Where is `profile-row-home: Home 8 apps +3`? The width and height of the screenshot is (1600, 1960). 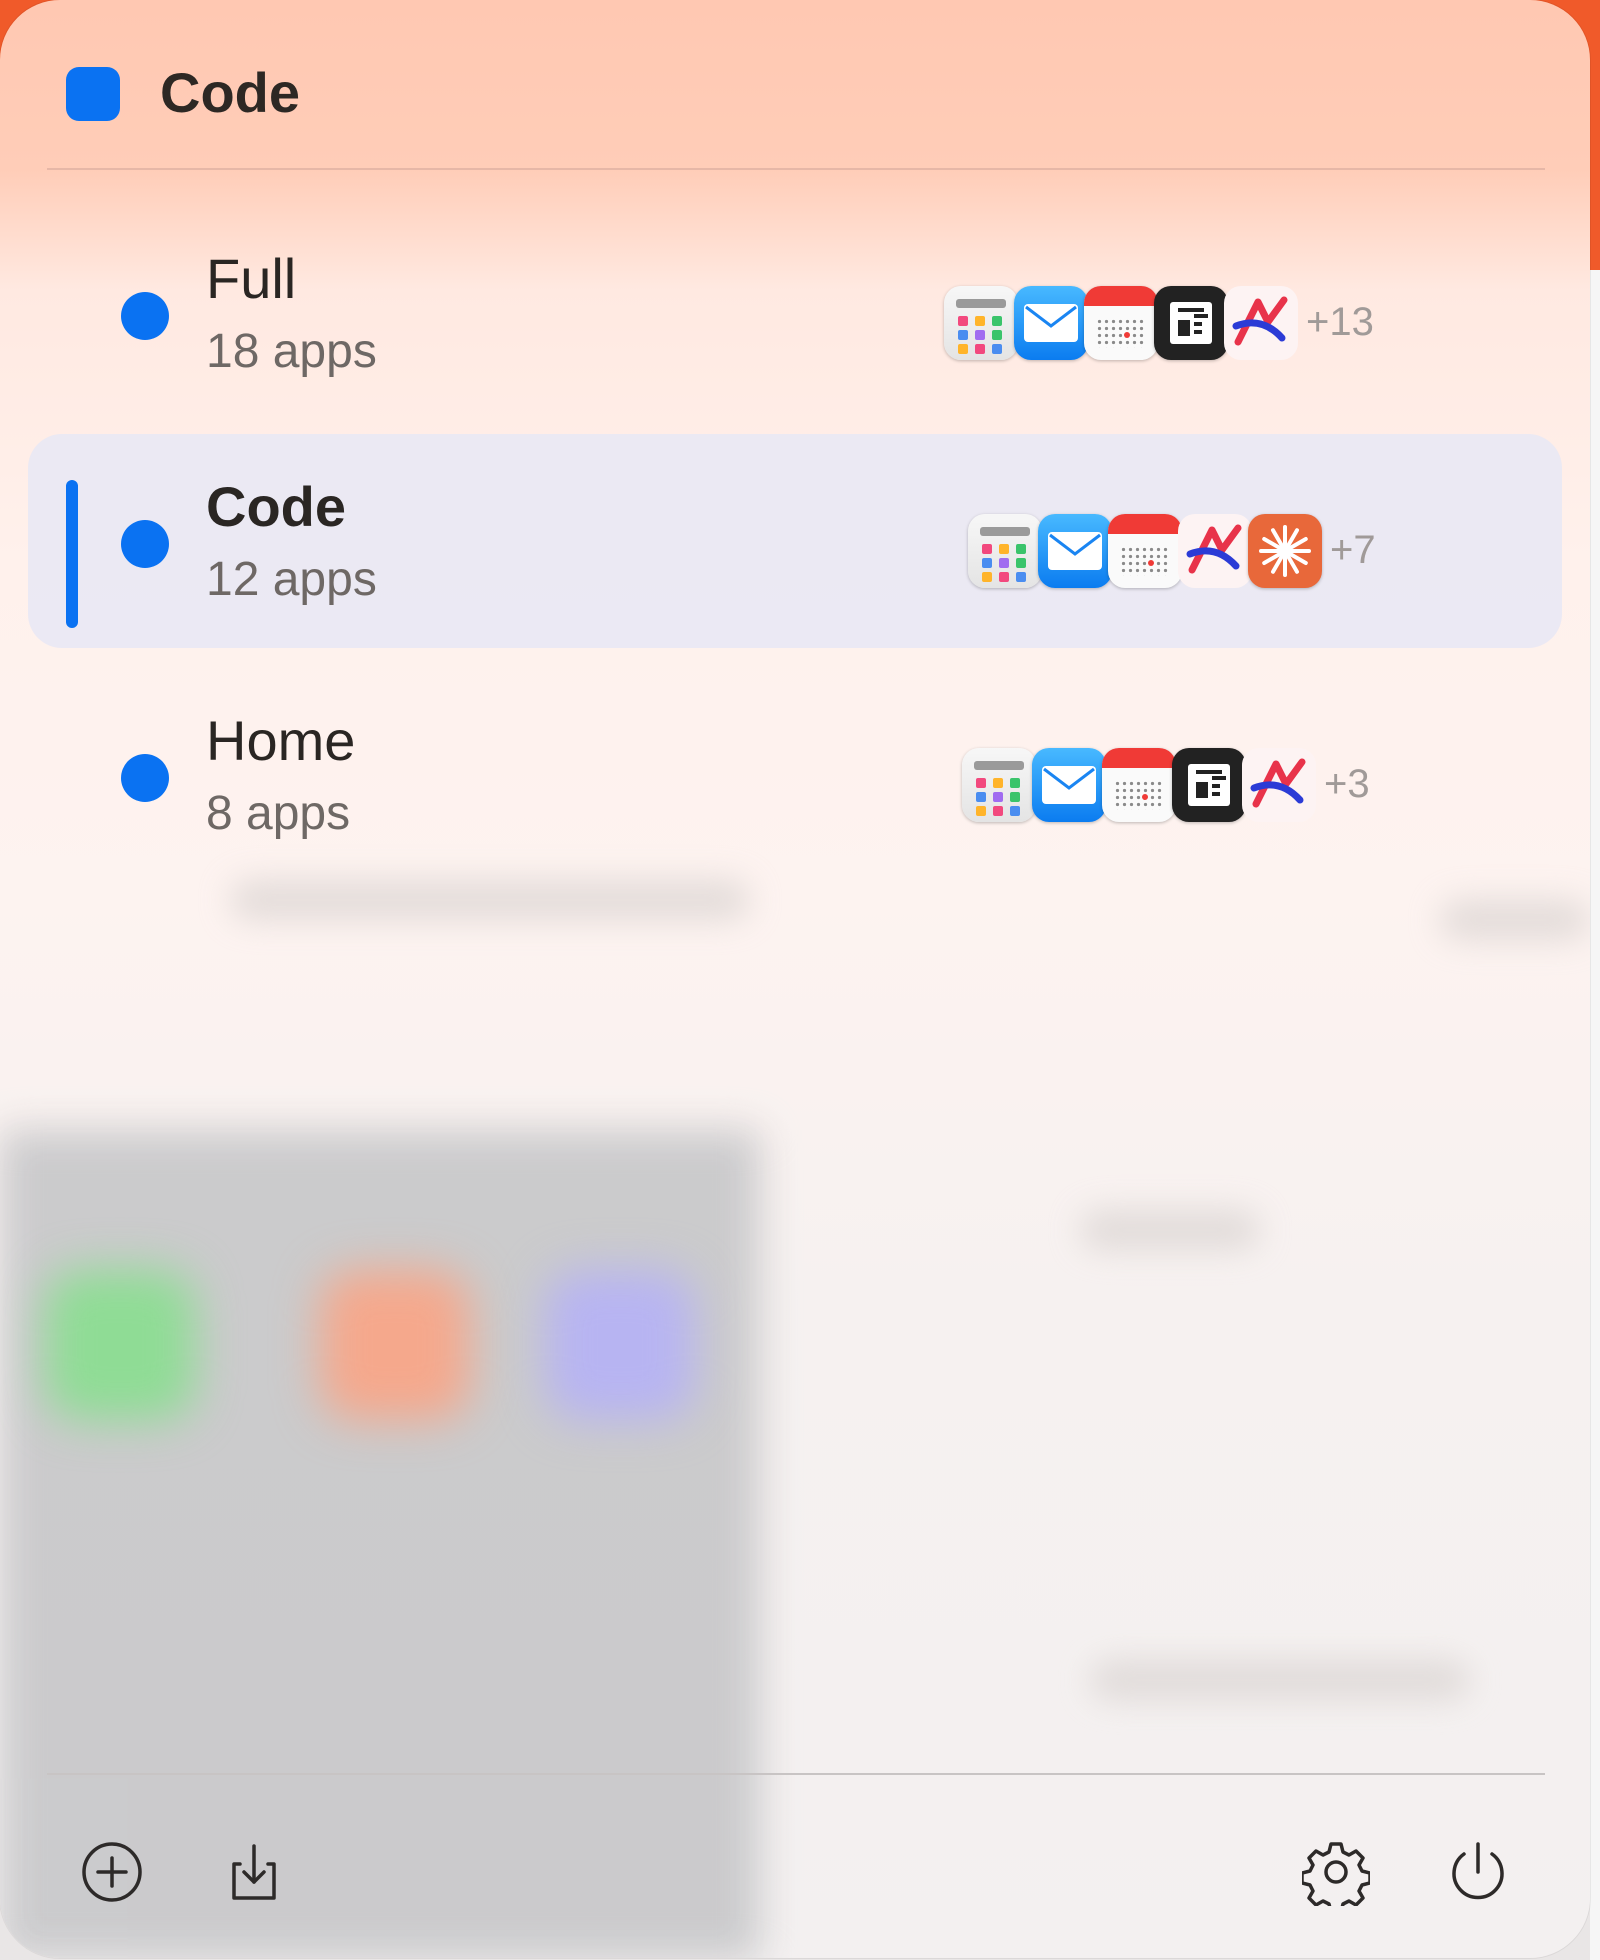
profile-row-home: Home 8 apps +3 is located at coordinates (795, 775).